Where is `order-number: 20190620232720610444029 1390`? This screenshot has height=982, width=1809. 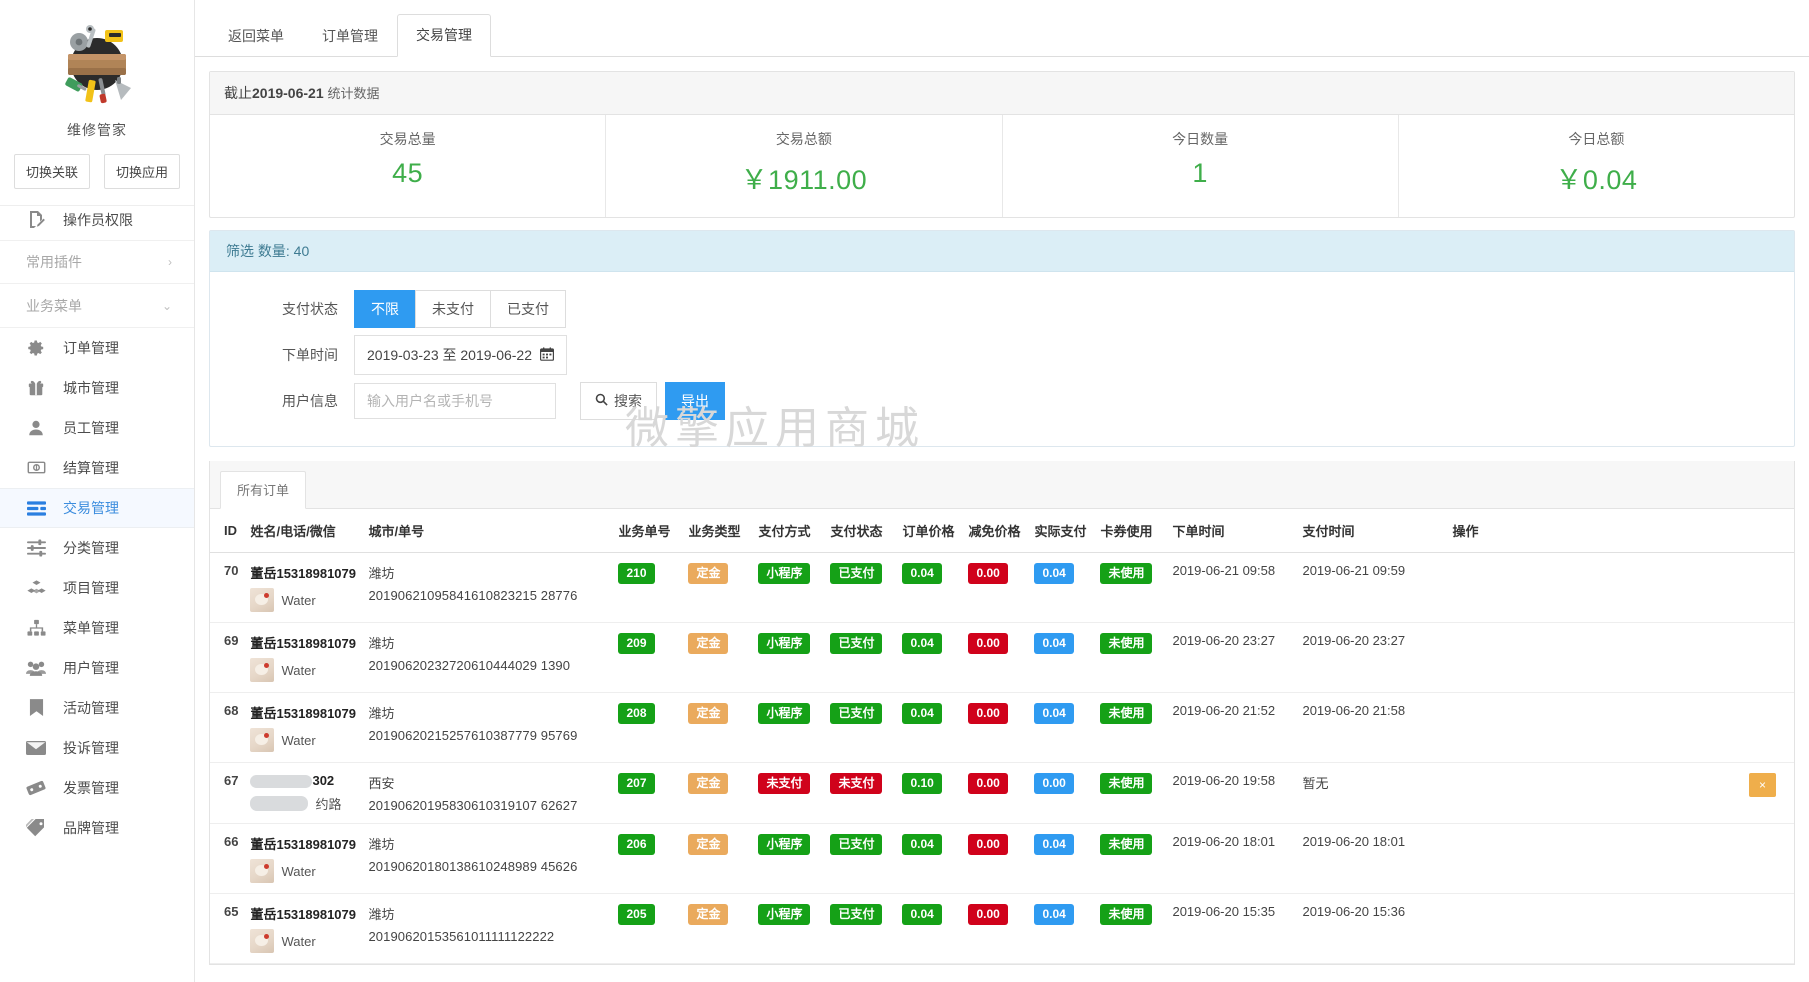 order-number: 20190620232720610444029 1390 is located at coordinates (469, 665).